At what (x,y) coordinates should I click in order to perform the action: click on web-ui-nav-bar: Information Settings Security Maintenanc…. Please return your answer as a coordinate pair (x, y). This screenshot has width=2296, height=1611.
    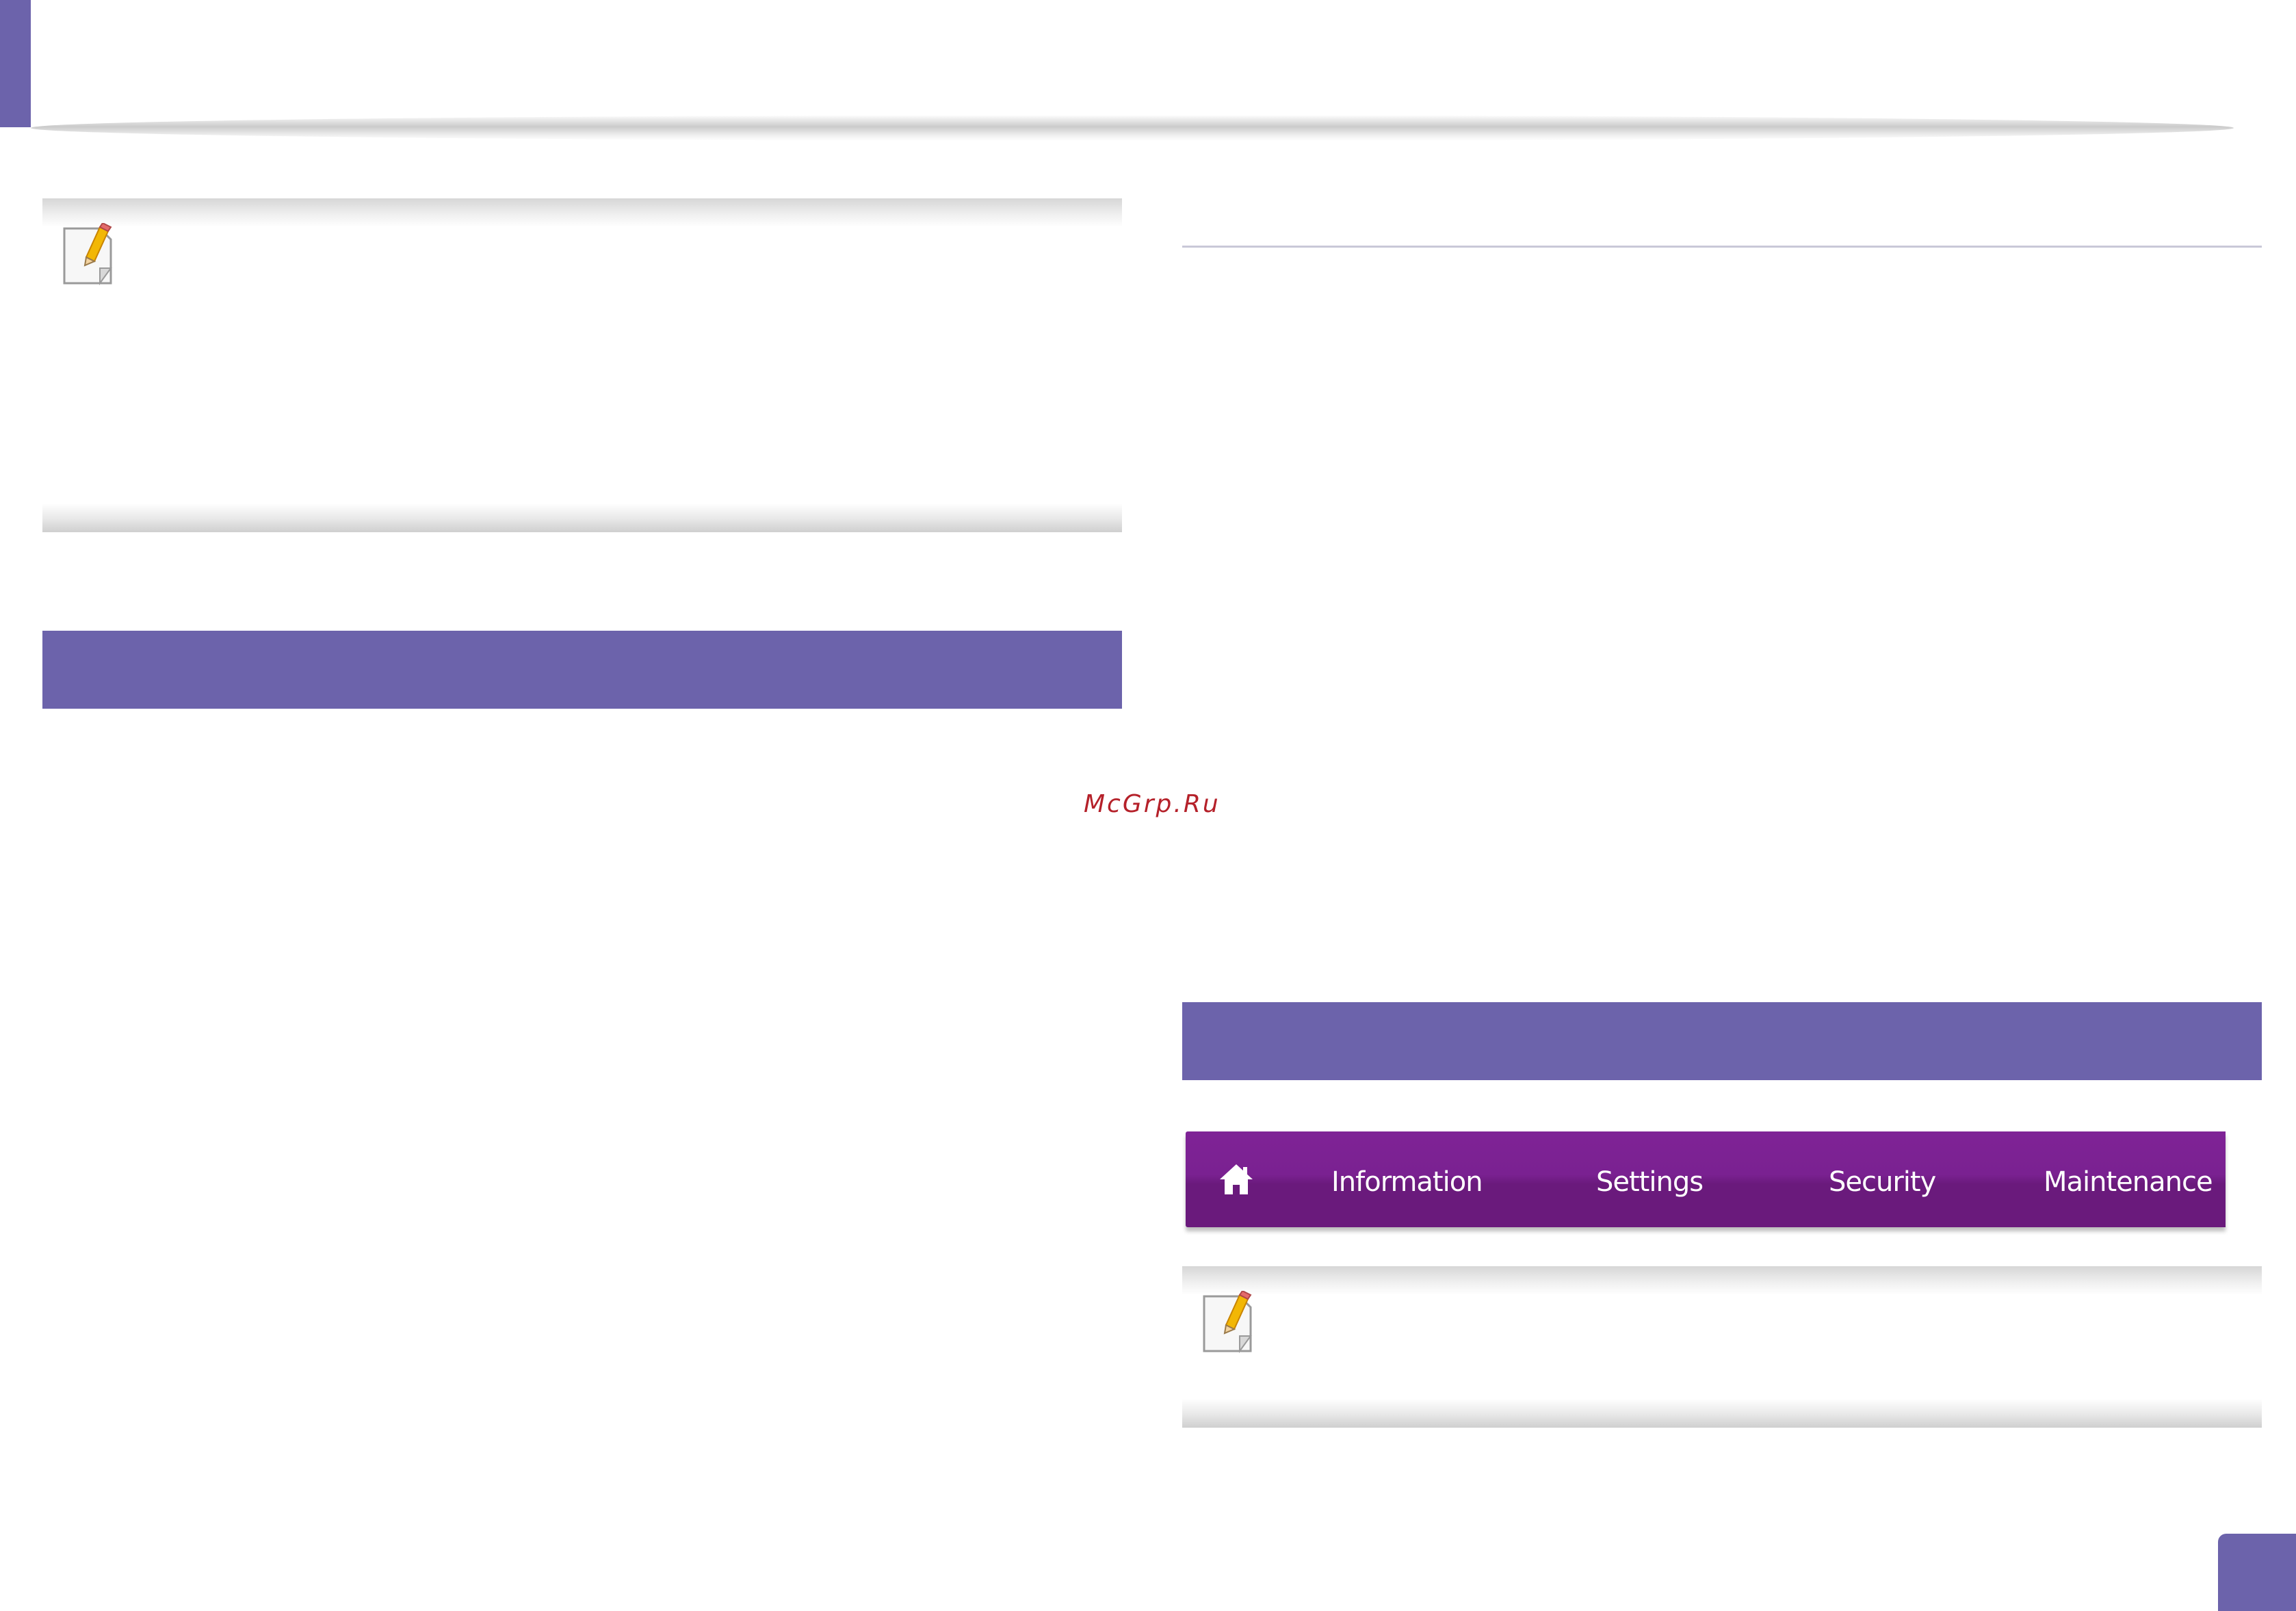
    Looking at the image, I should click on (1706, 1179).